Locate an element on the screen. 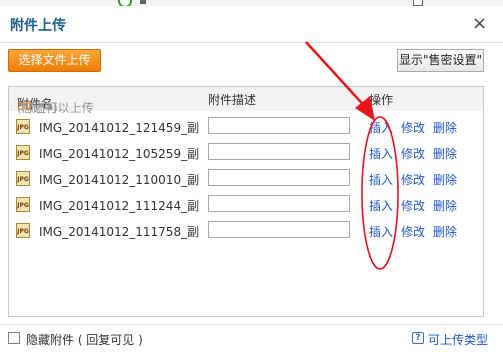 This screenshot has height=359, width=503. help-icon: ? is located at coordinates (418, 338).